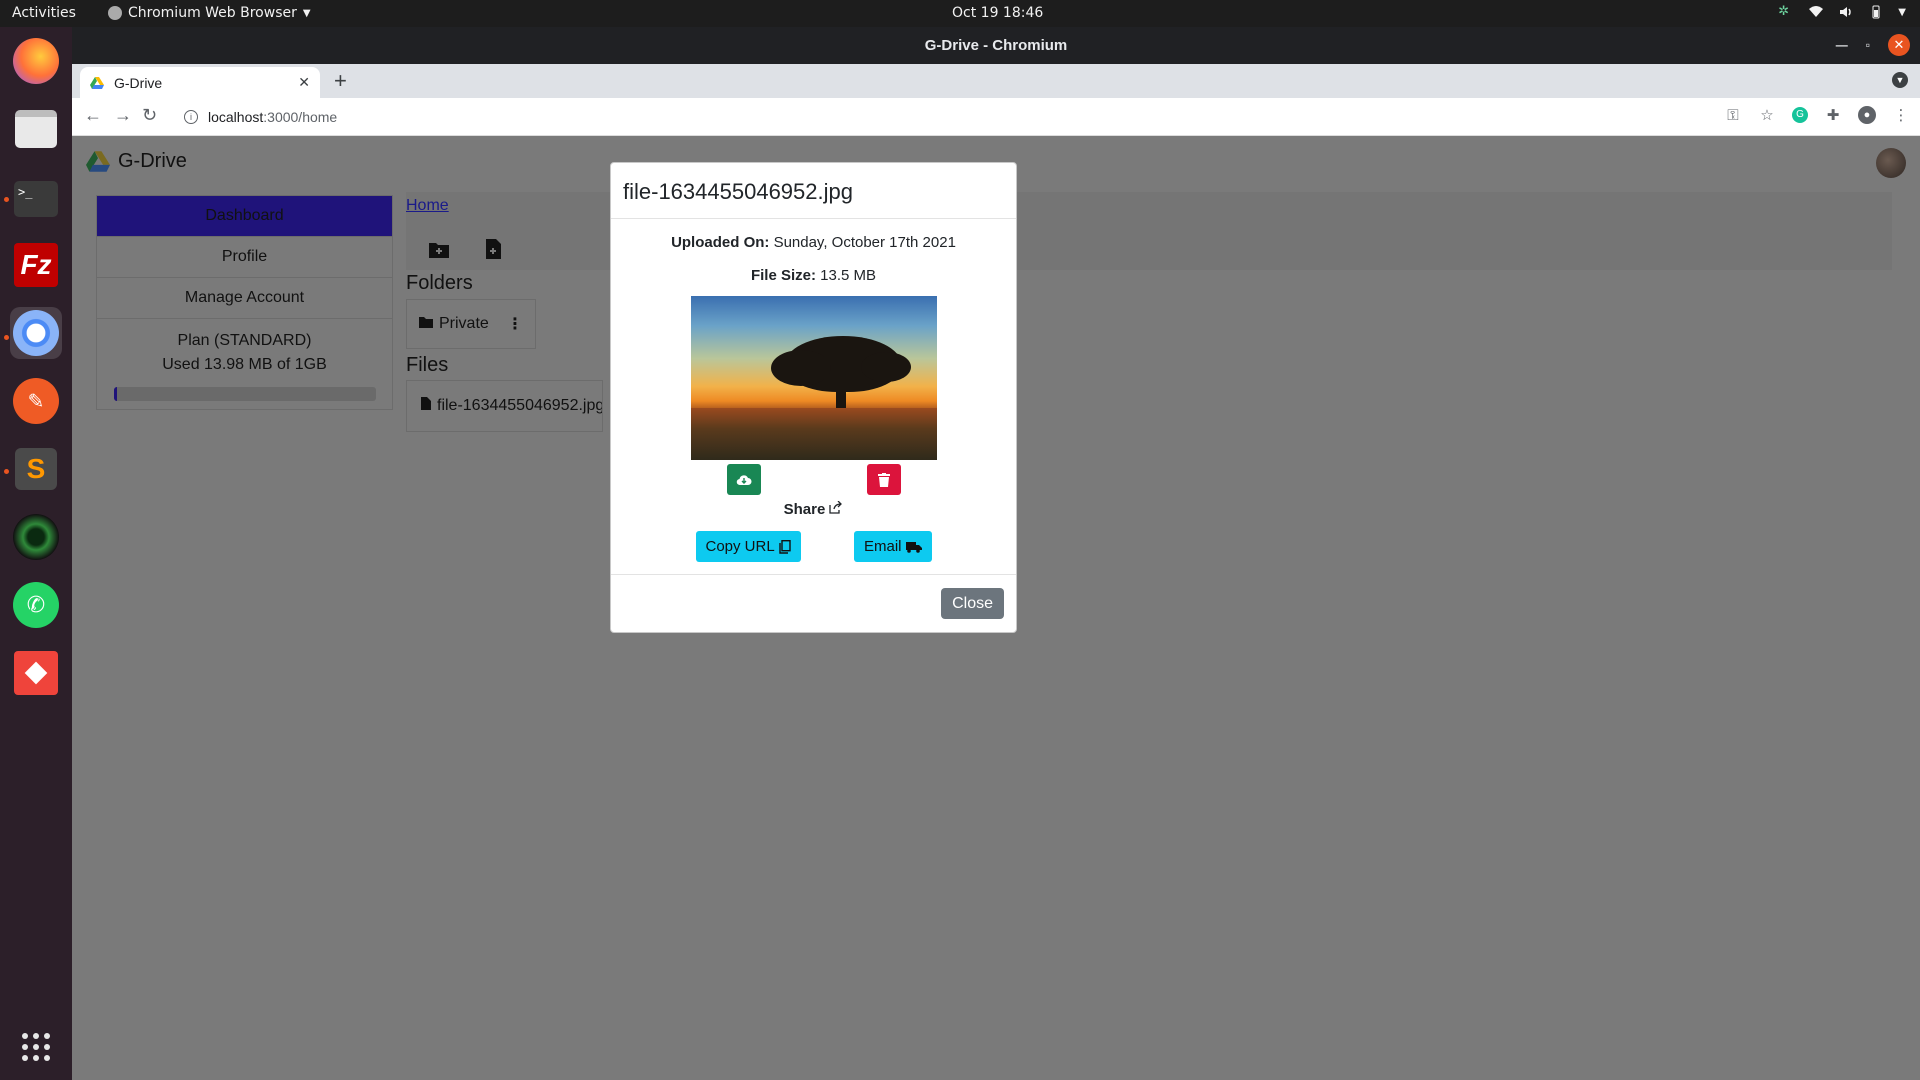 This screenshot has height=1080, width=1920. I want to click on dock-terminal: >_, so click(36, 199).